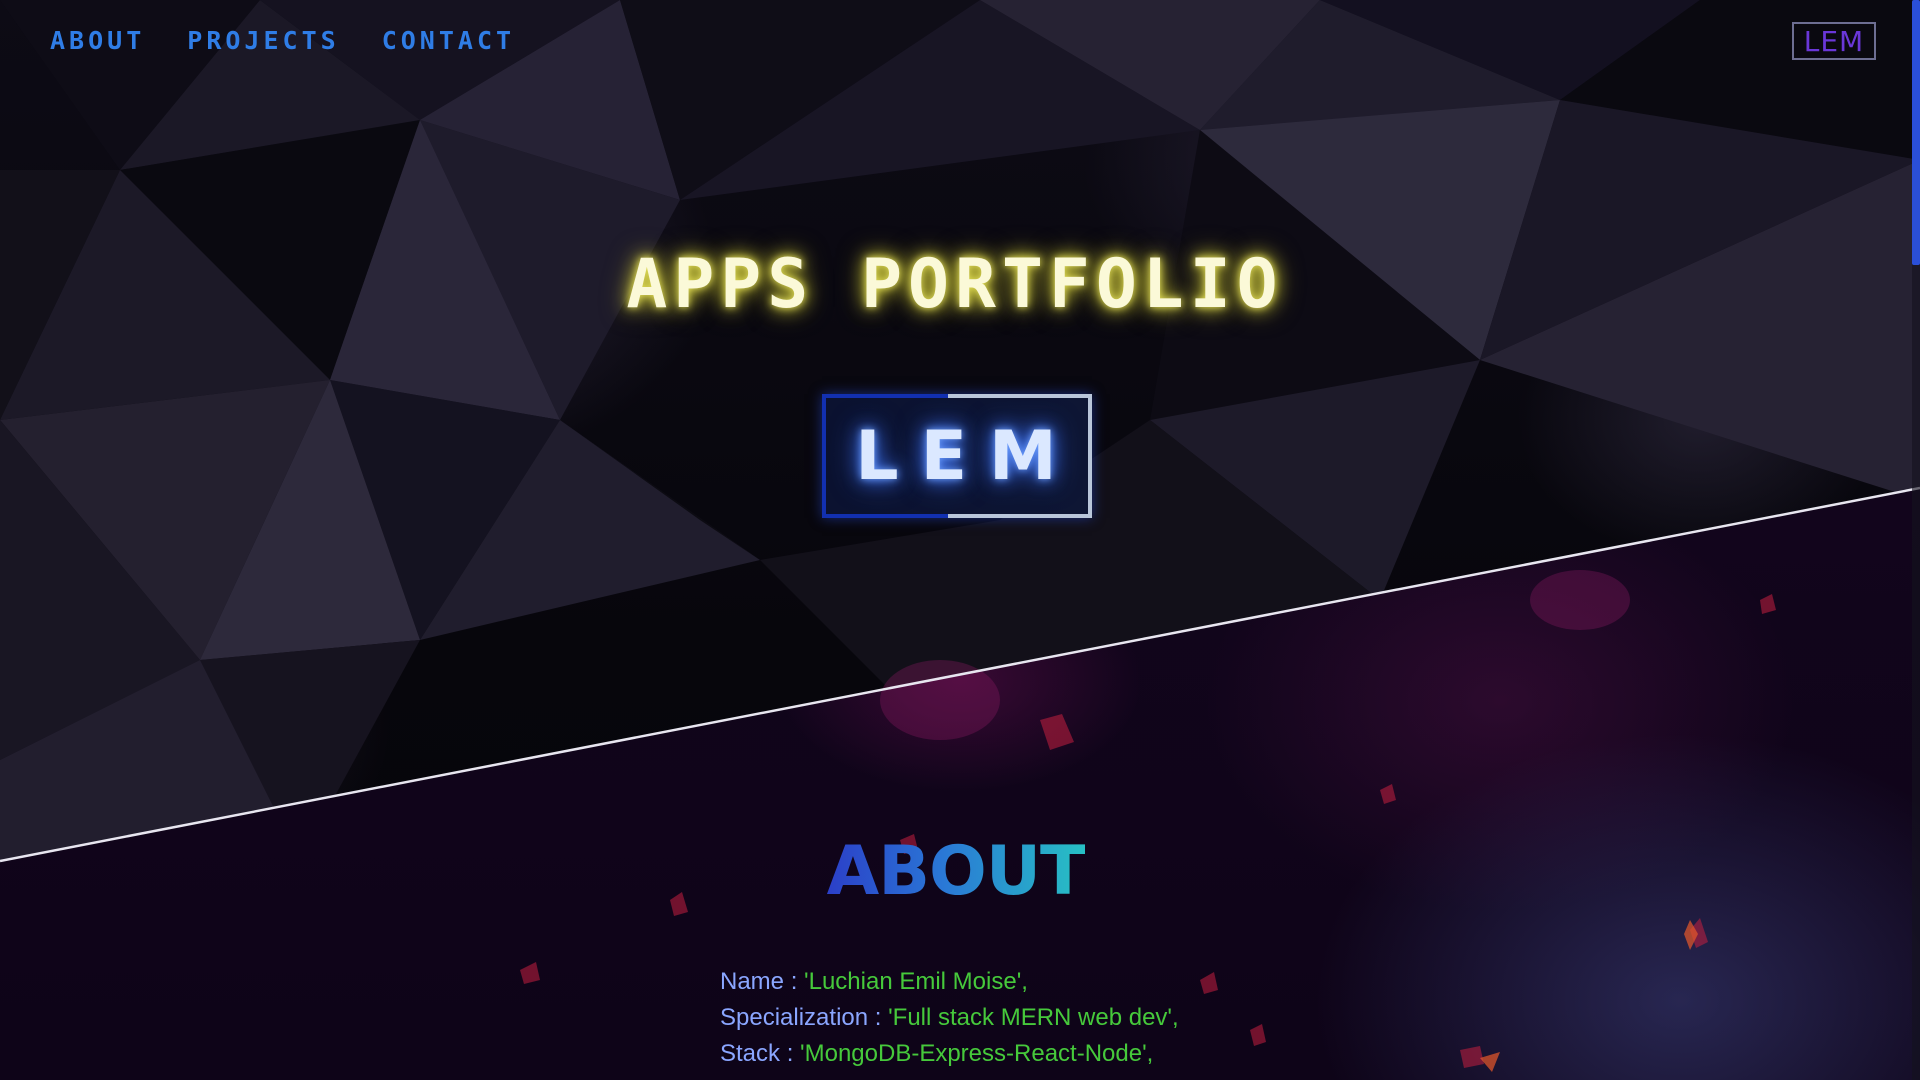  What do you see at coordinates (1033, 1017) in the screenshot?
I see `about-value: 'Full stack MERN web dev',` at bounding box center [1033, 1017].